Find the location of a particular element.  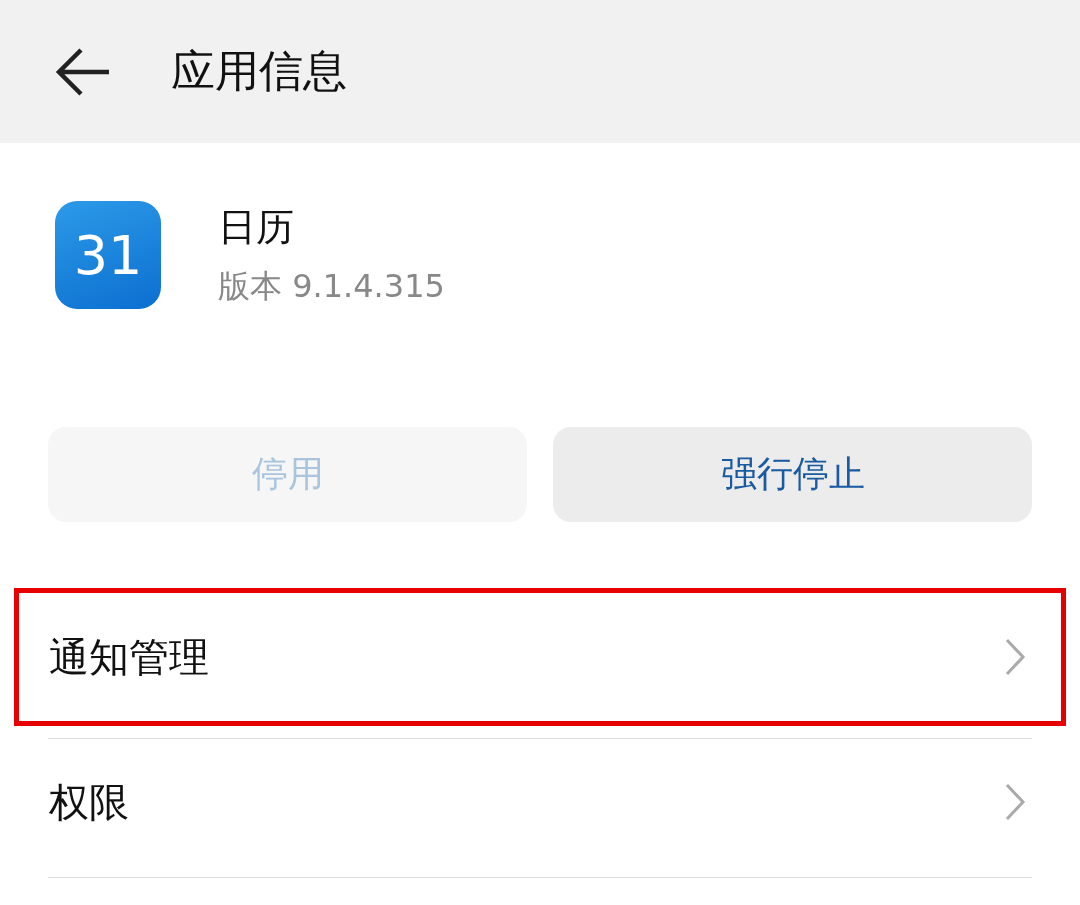

calendar-app-icon: 31 is located at coordinates (108, 255).